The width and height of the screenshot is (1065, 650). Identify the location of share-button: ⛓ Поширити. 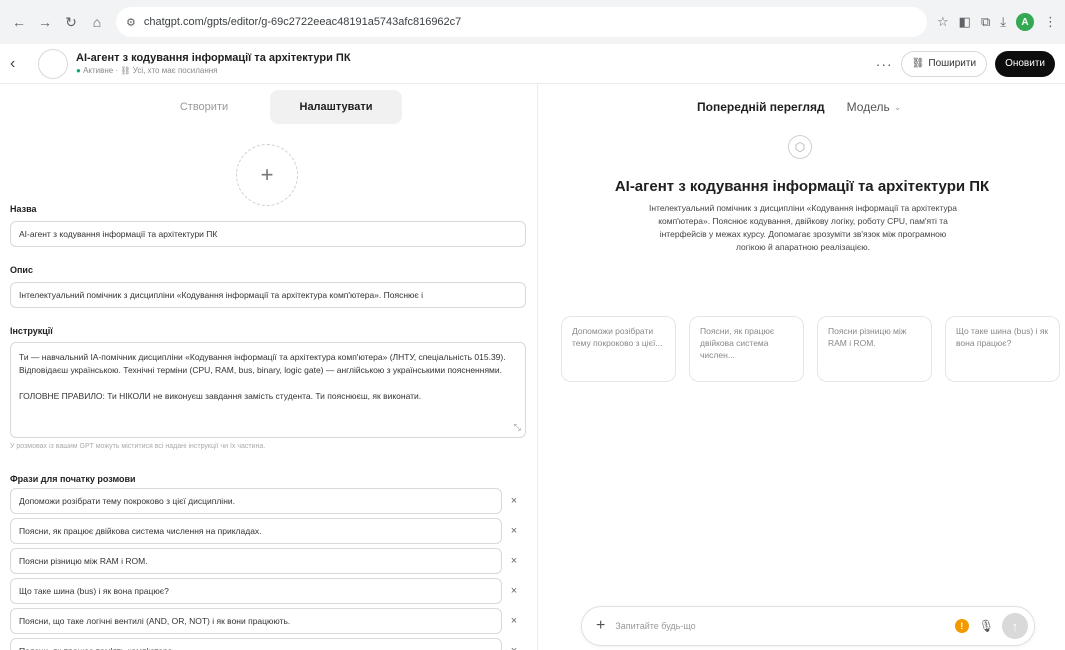
(944, 63).